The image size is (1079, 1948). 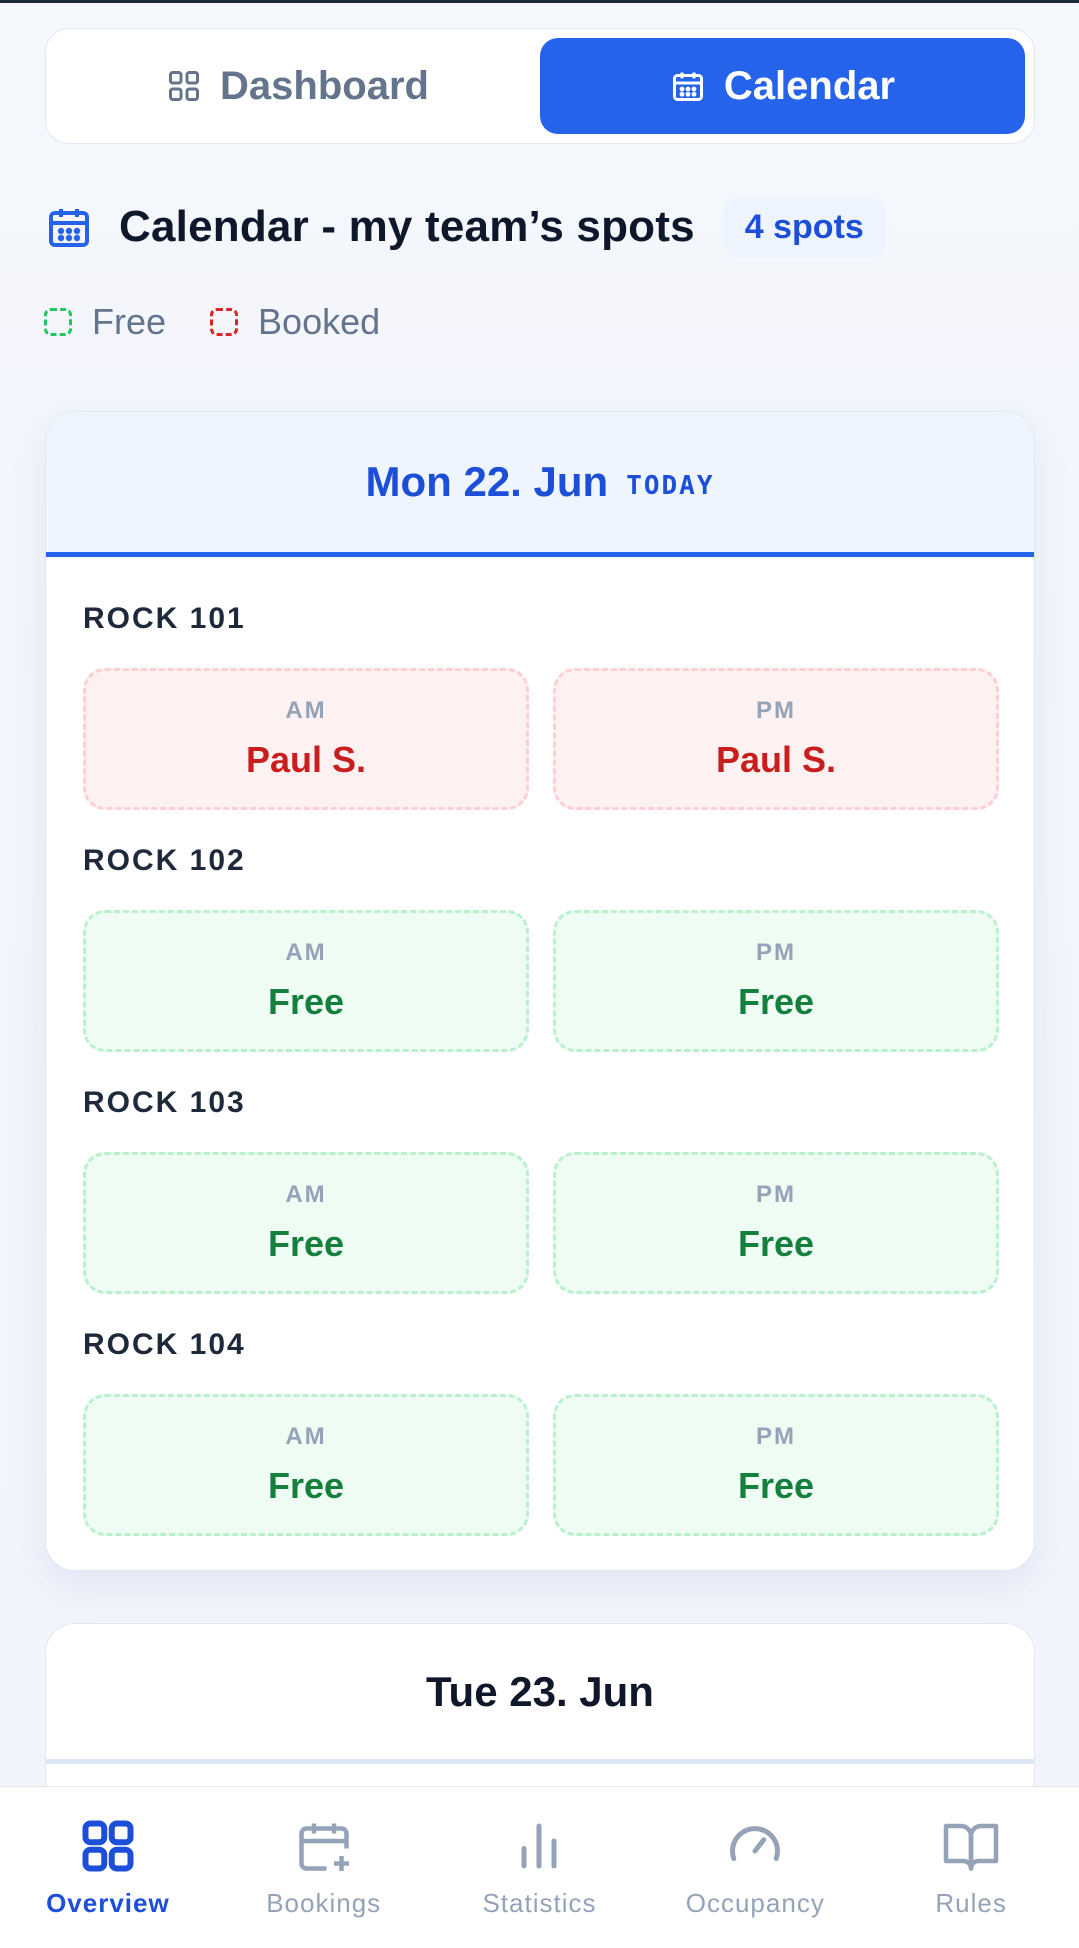 I want to click on status-legend: Free Booked, so click(x=234, y=322).